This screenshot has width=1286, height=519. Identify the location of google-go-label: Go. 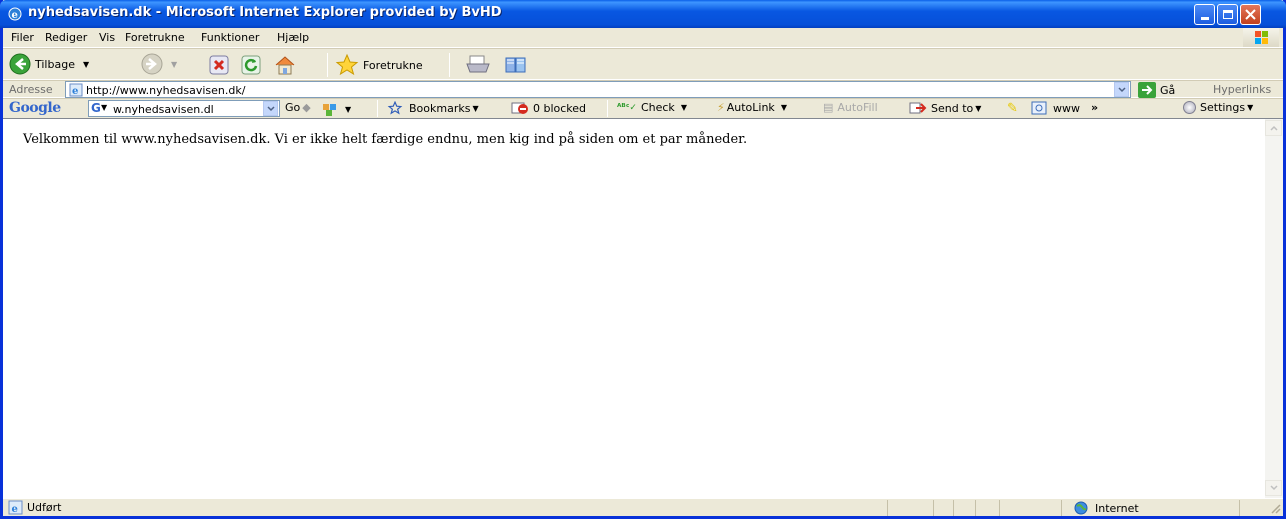
(293, 107).